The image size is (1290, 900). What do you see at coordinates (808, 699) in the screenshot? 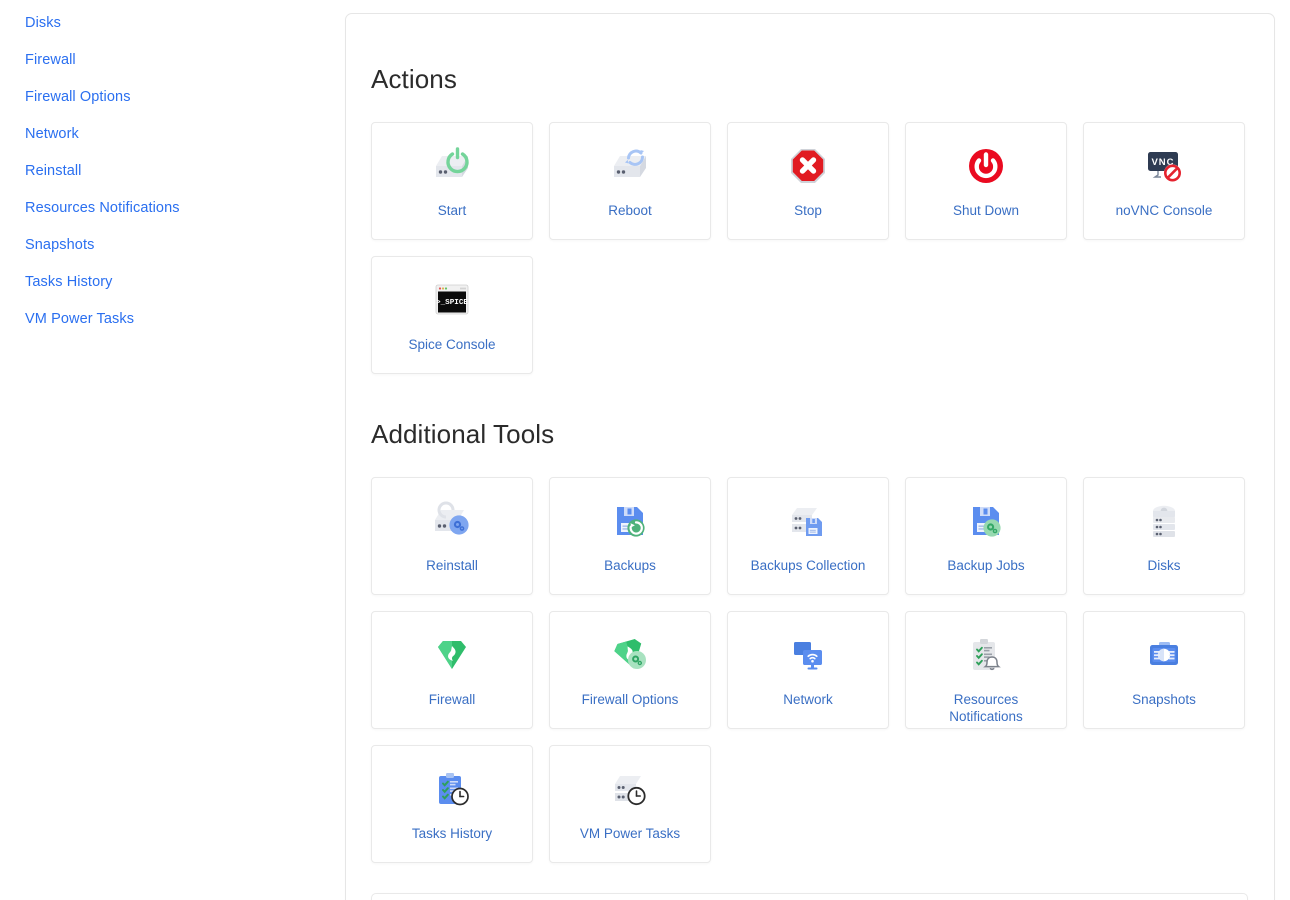
I see `tile-label: Network` at bounding box center [808, 699].